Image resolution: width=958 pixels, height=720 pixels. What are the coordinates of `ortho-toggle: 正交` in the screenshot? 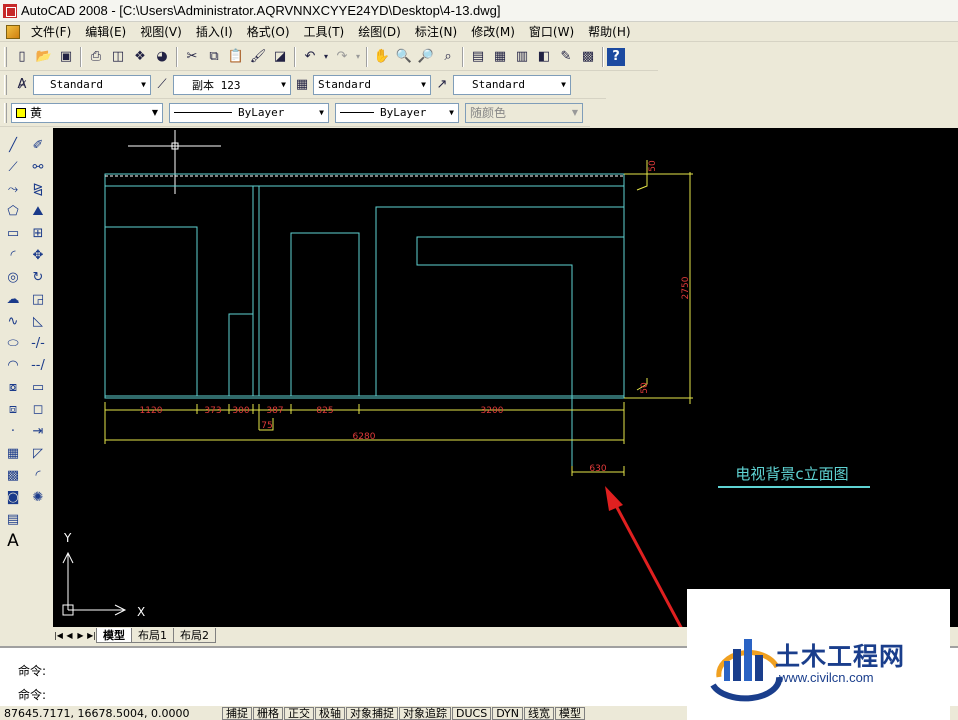 It's located at (299, 713).